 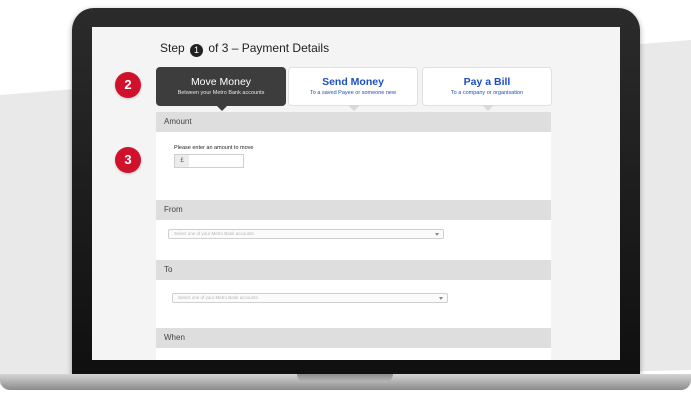 I want to click on step-heading: Step 1 of 3 – Payment Details, so click(x=244, y=49).